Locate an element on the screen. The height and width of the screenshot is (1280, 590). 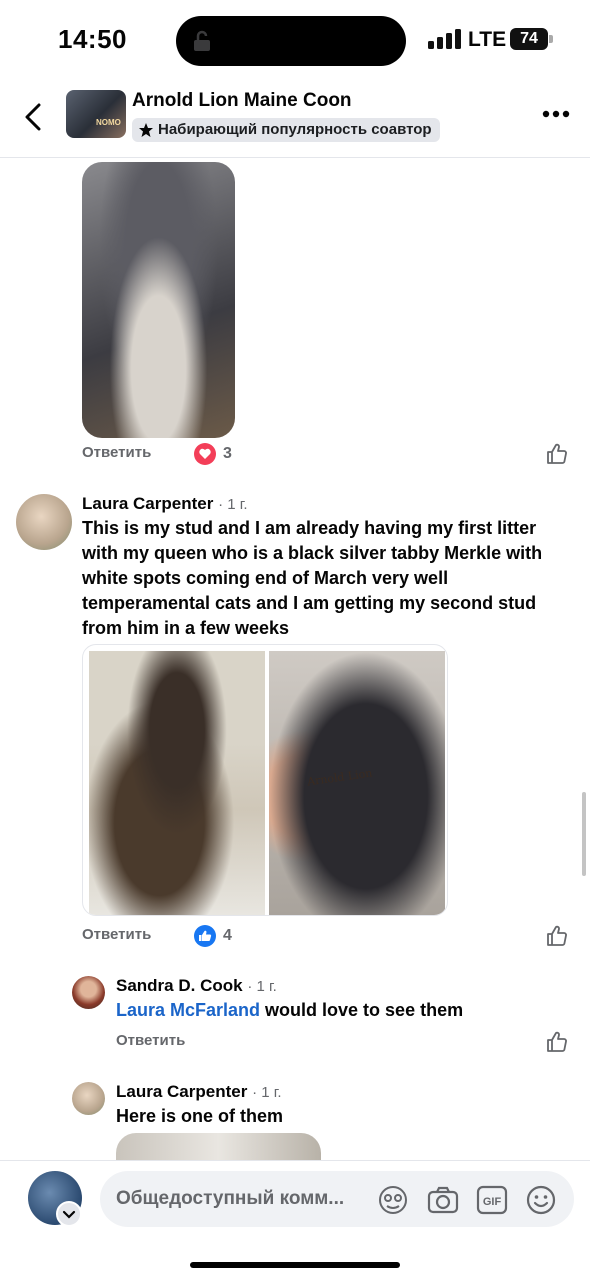
battery-level: 74 is located at coordinates (529, 39).